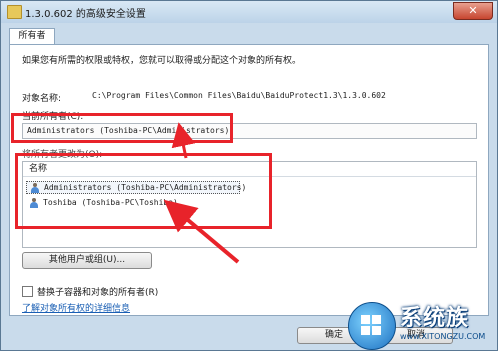 Image resolution: width=498 pixels, height=351 pixels. What do you see at coordinates (183, 140) in the screenshot?
I see `arrow-to-current-owner` at bounding box center [183, 140].